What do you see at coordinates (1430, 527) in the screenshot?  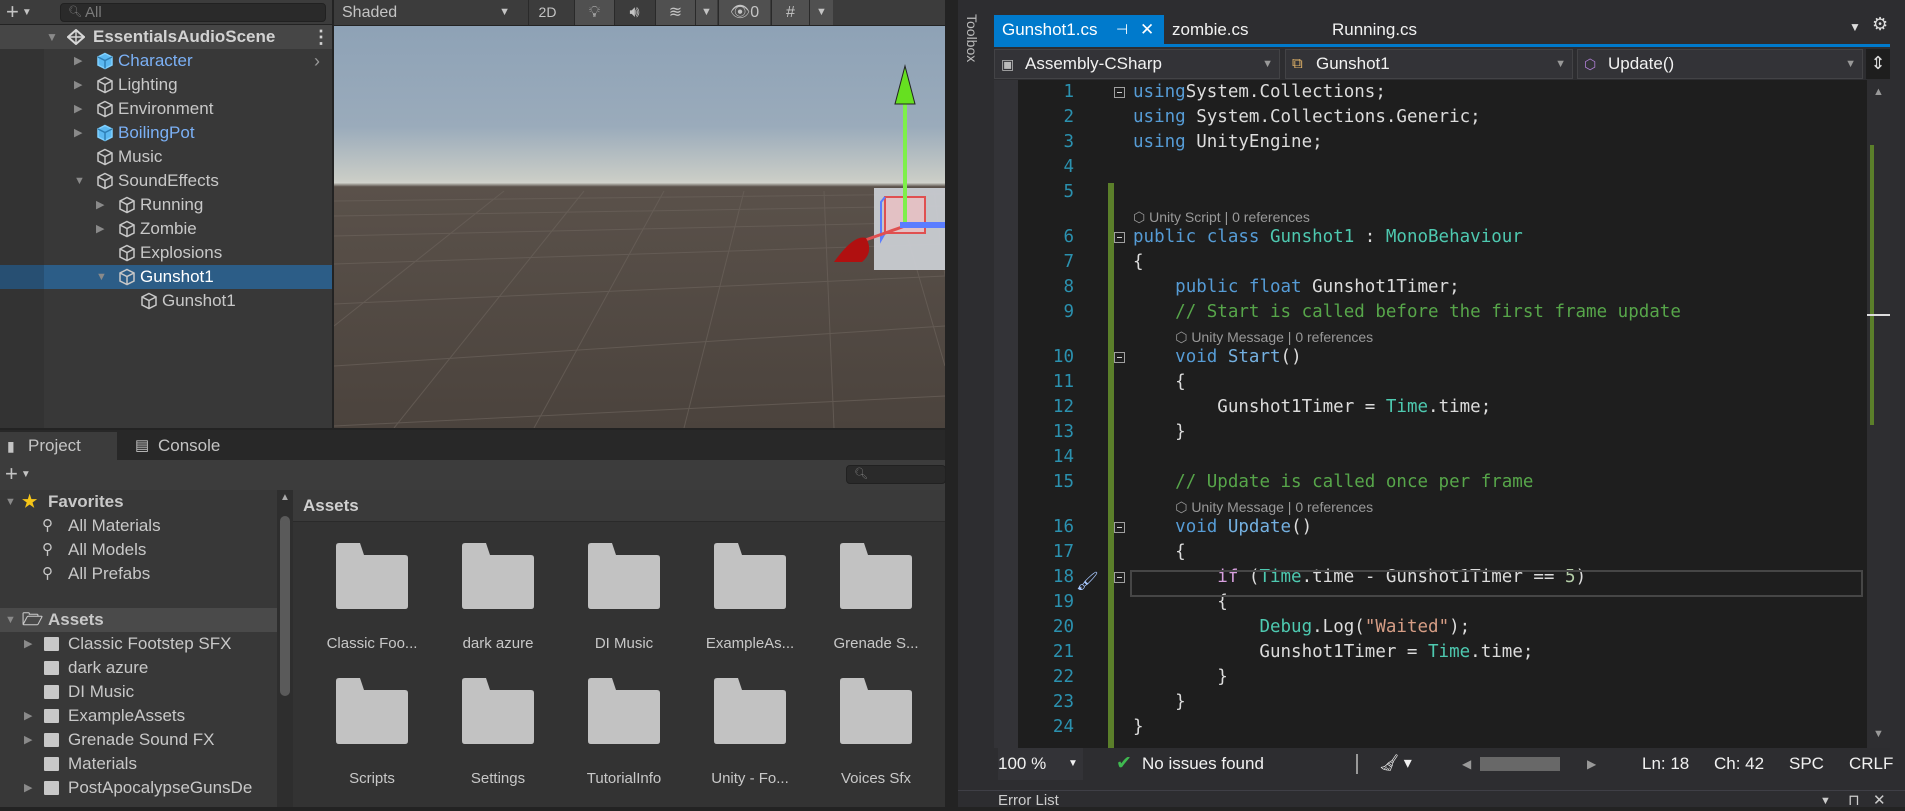 I see `code-line: 16 void Update()` at bounding box center [1430, 527].